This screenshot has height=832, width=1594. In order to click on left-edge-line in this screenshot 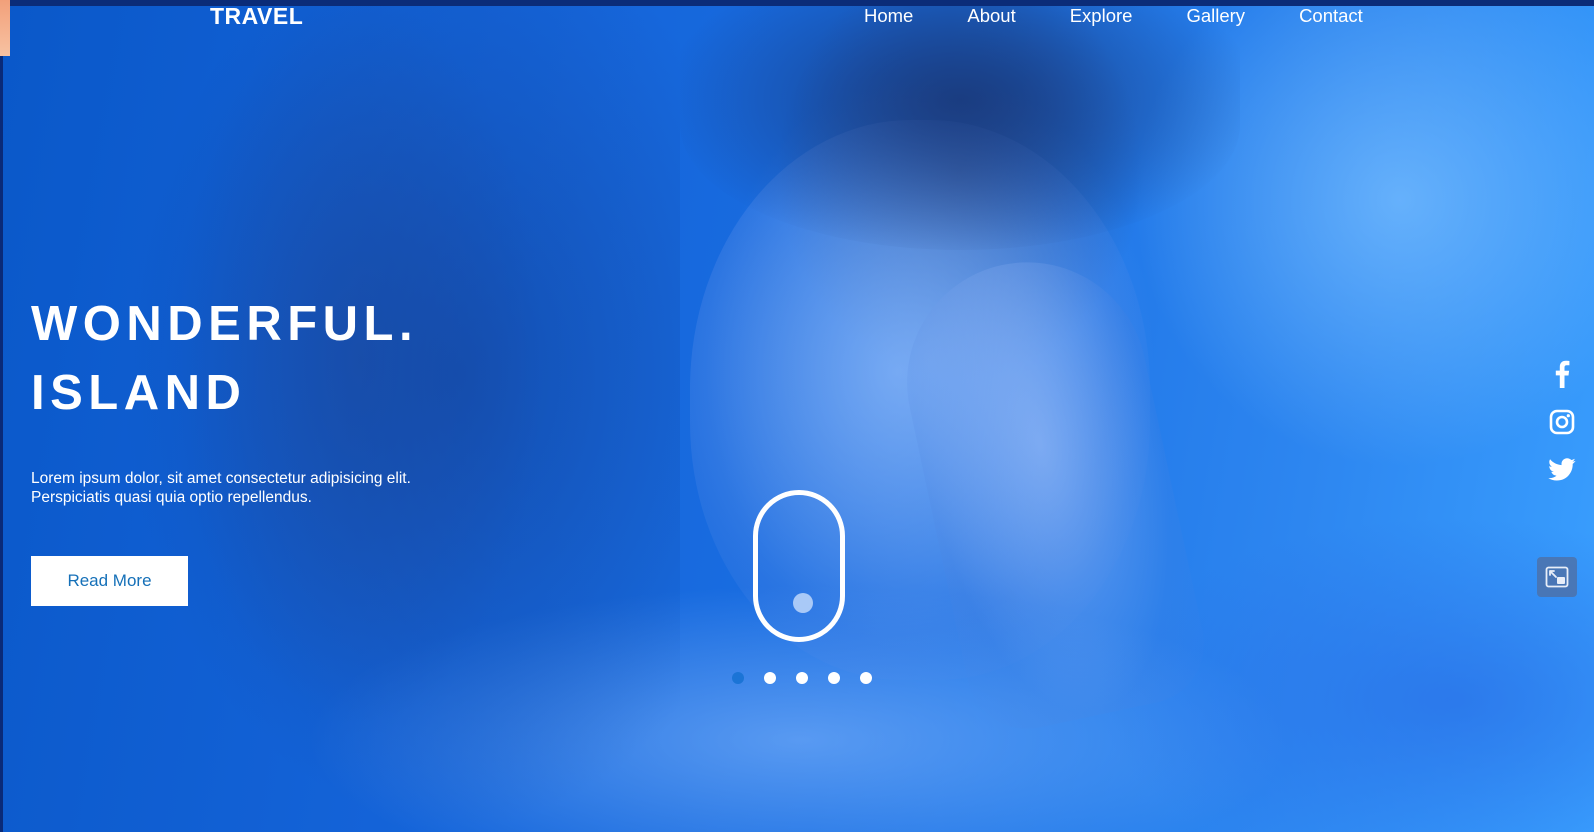, I will do `click(1, 444)`.